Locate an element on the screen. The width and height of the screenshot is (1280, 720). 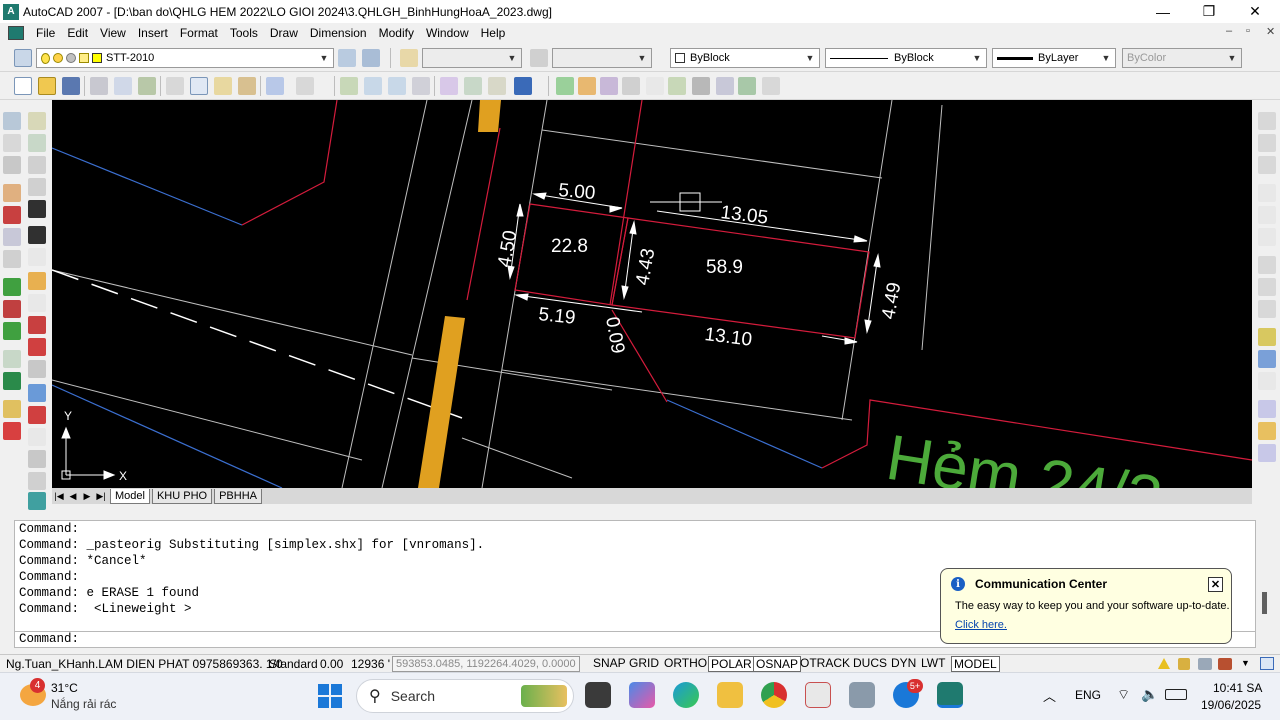
snap-toggle: SNAP is located at coordinates (609, 664).